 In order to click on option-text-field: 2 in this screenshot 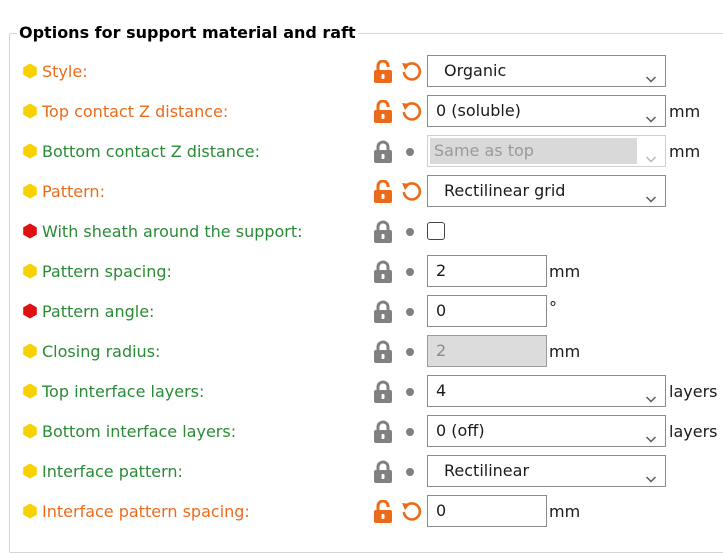, I will do `click(487, 271)`.